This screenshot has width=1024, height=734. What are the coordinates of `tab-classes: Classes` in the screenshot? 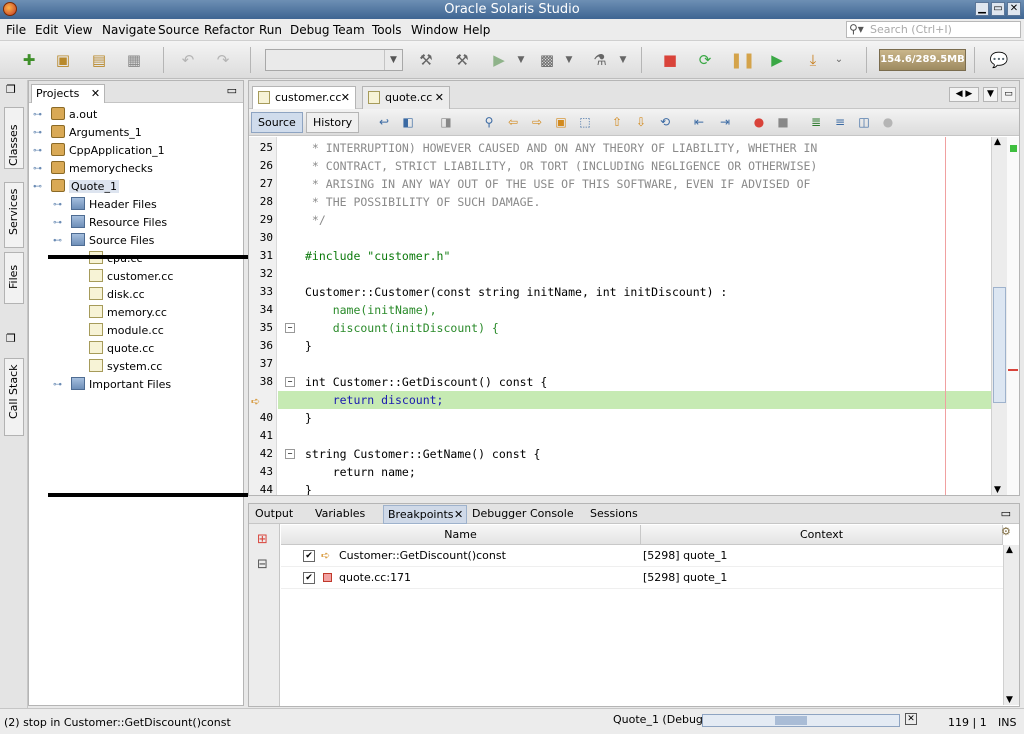 It's located at (14, 138).